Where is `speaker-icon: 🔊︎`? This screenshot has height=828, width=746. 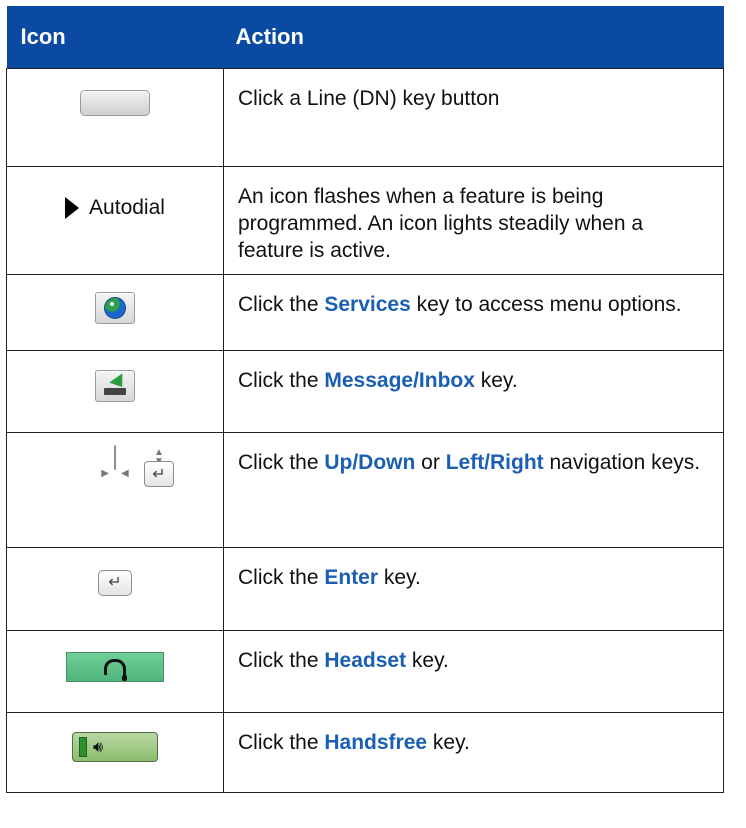 speaker-icon: 🔊︎ is located at coordinates (98, 747).